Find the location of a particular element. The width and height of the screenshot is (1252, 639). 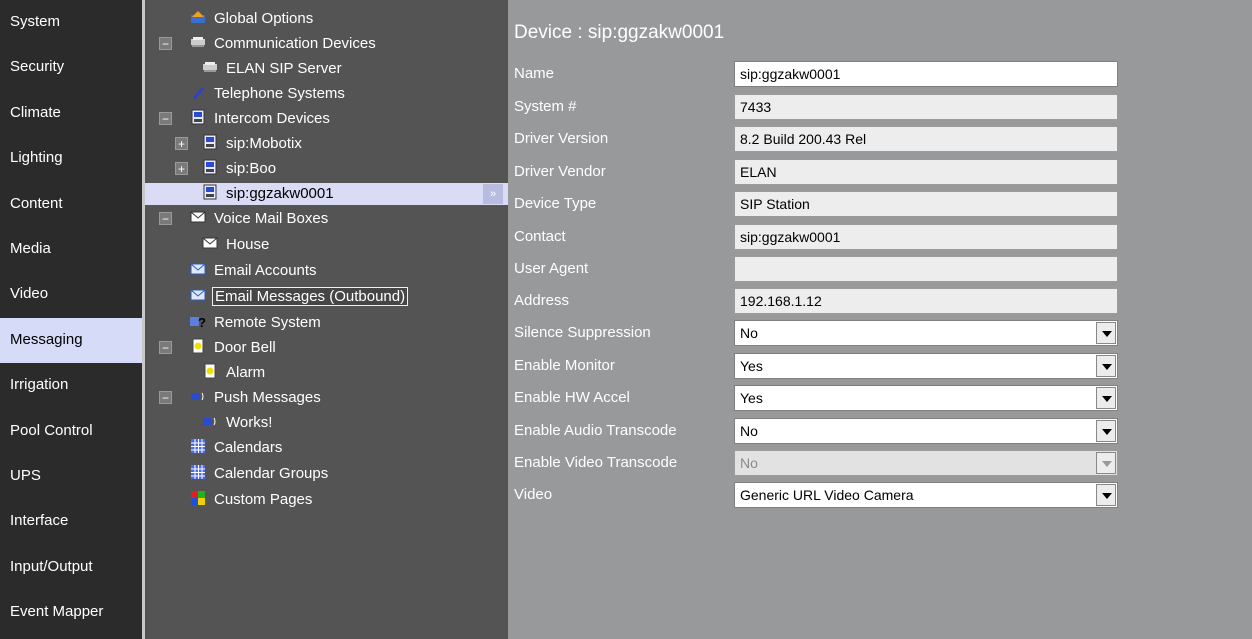

field-label: Device Type is located at coordinates (555, 203).